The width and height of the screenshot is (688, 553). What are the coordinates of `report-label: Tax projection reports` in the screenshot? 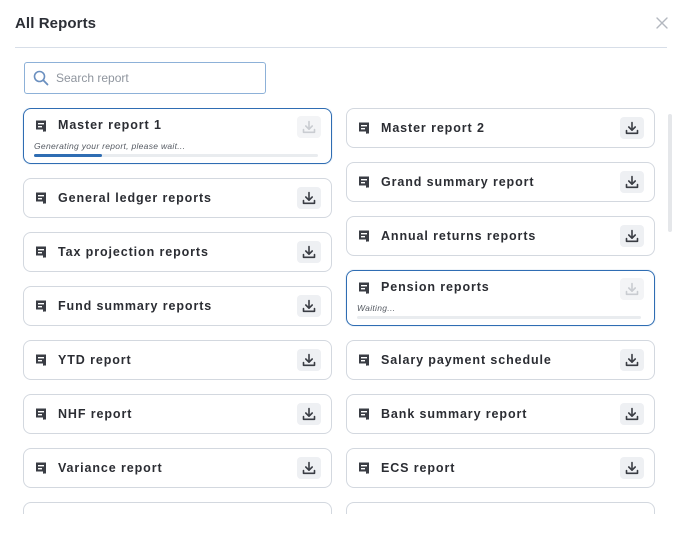 It's located at (133, 252).